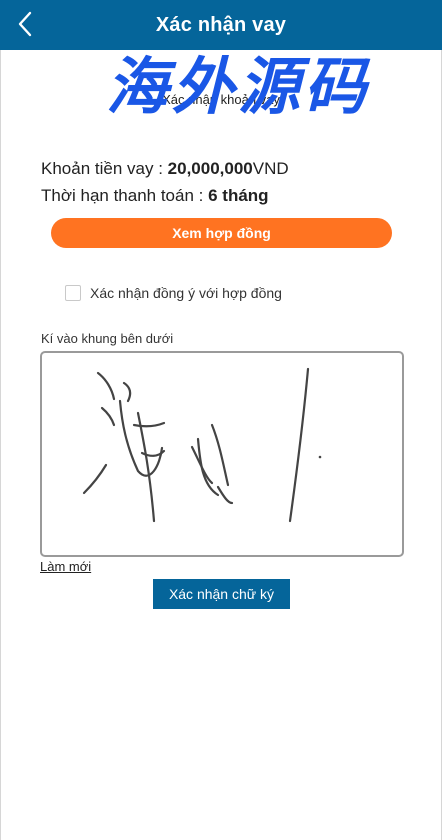 This screenshot has width=442, height=840. I want to click on app-header: Xác nhận vay, so click(221, 25).